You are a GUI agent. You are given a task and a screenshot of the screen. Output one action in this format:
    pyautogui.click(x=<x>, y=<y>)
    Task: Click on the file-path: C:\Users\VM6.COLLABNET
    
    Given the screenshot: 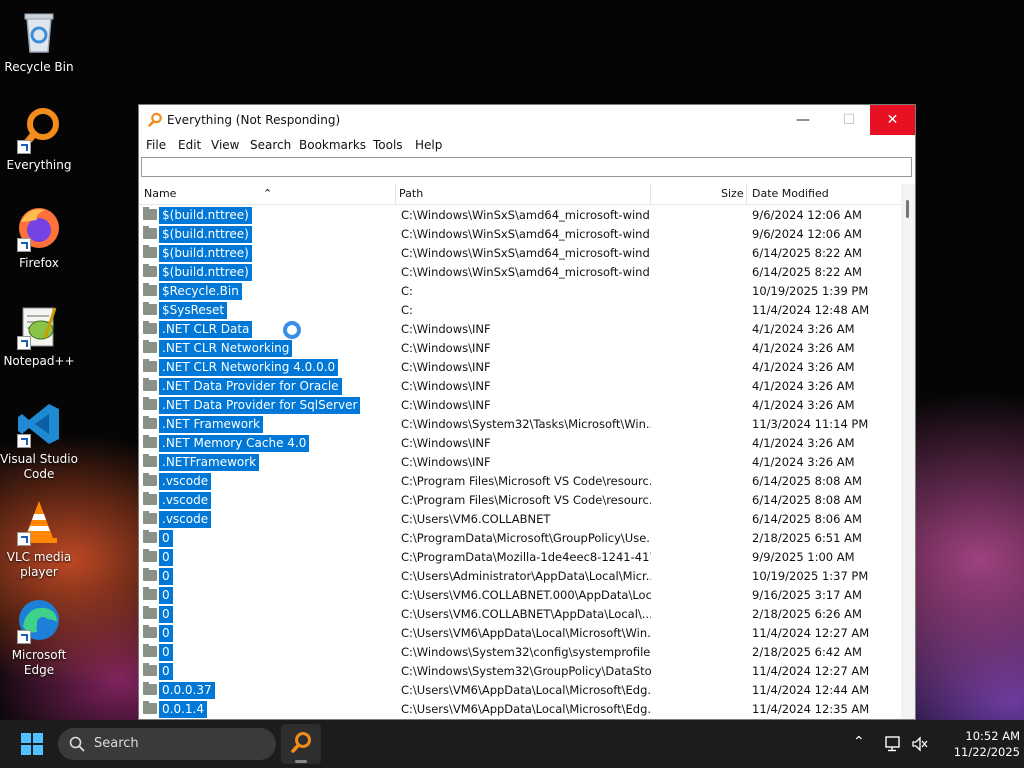 What is the action you would take?
    pyautogui.click(x=476, y=519)
    